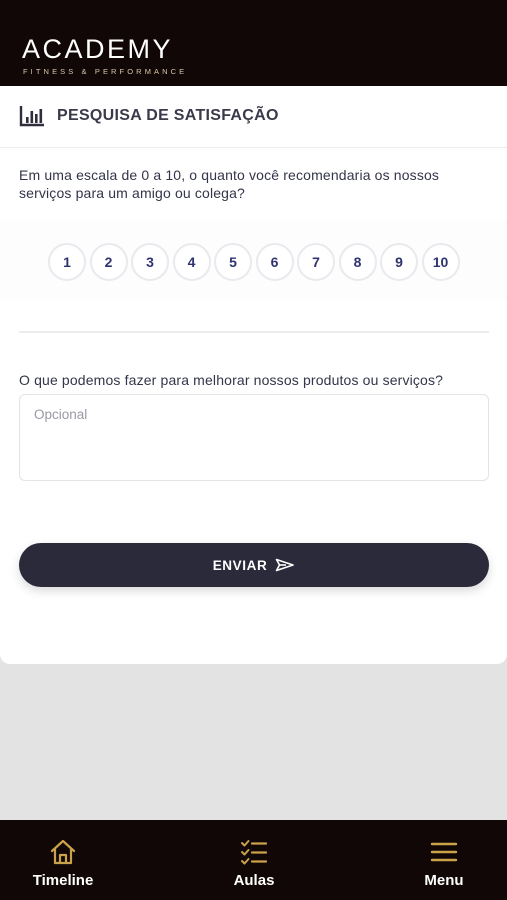  I want to click on send-button: ENVIAR, so click(254, 565).